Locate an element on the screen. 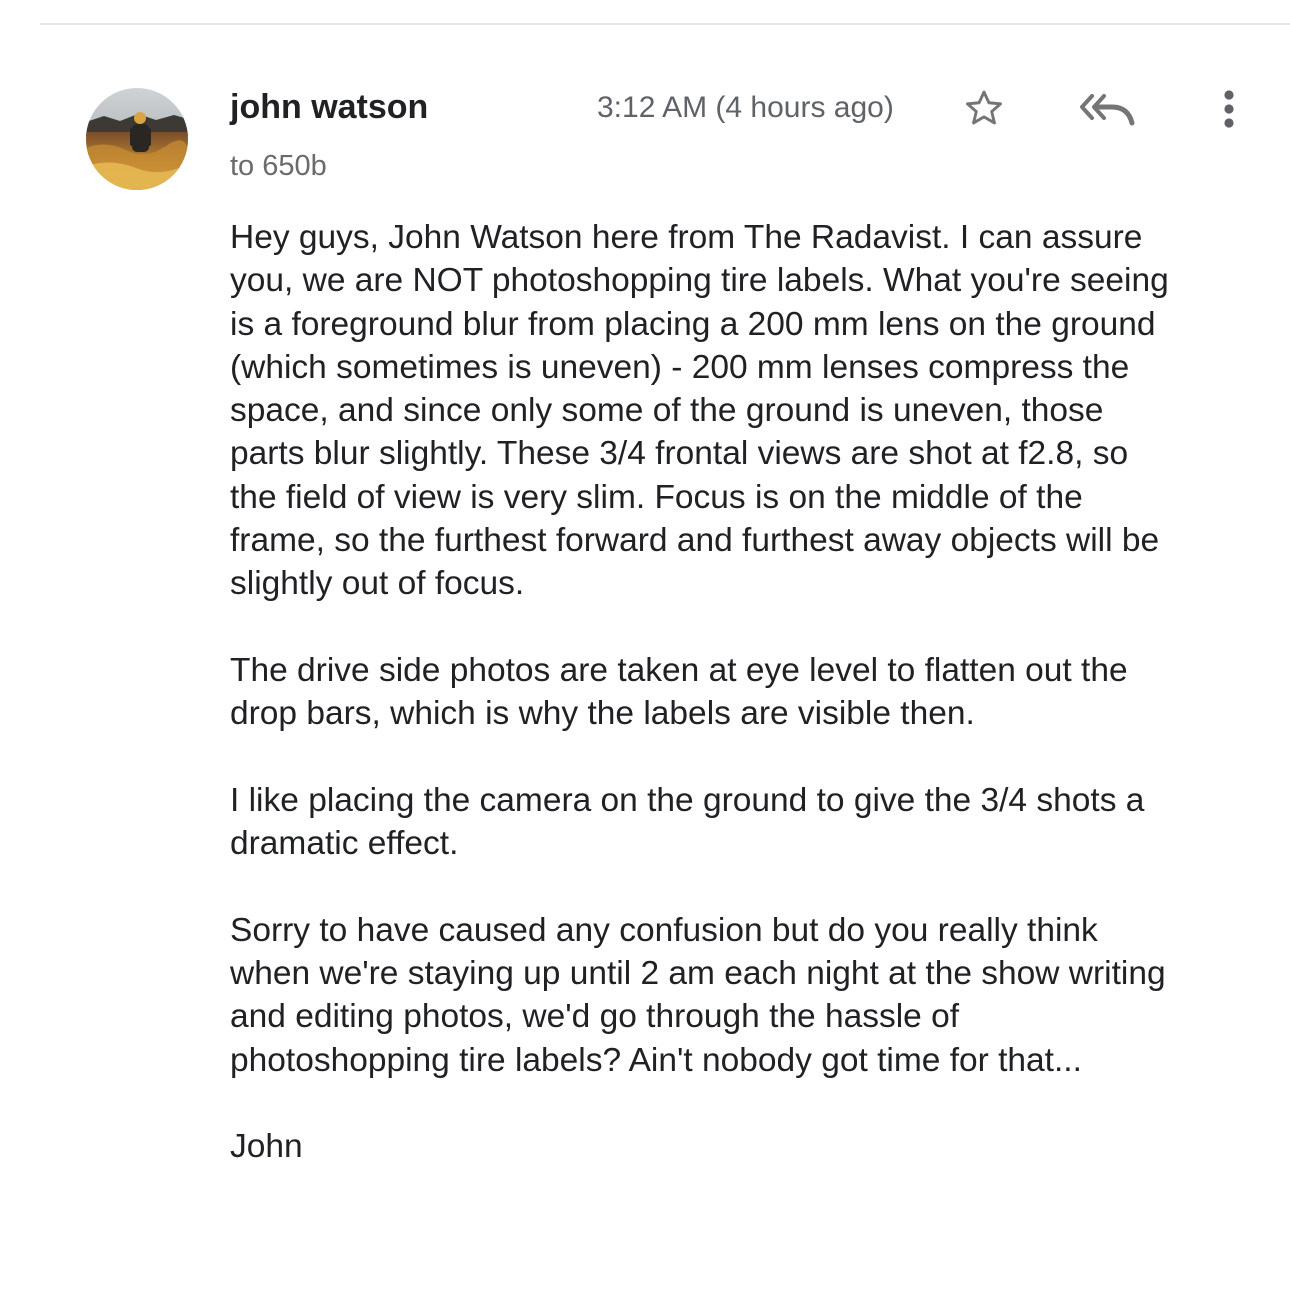 The height and width of the screenshot is (1314, 1290). sender-avatar is located at coordinates (137, 139).